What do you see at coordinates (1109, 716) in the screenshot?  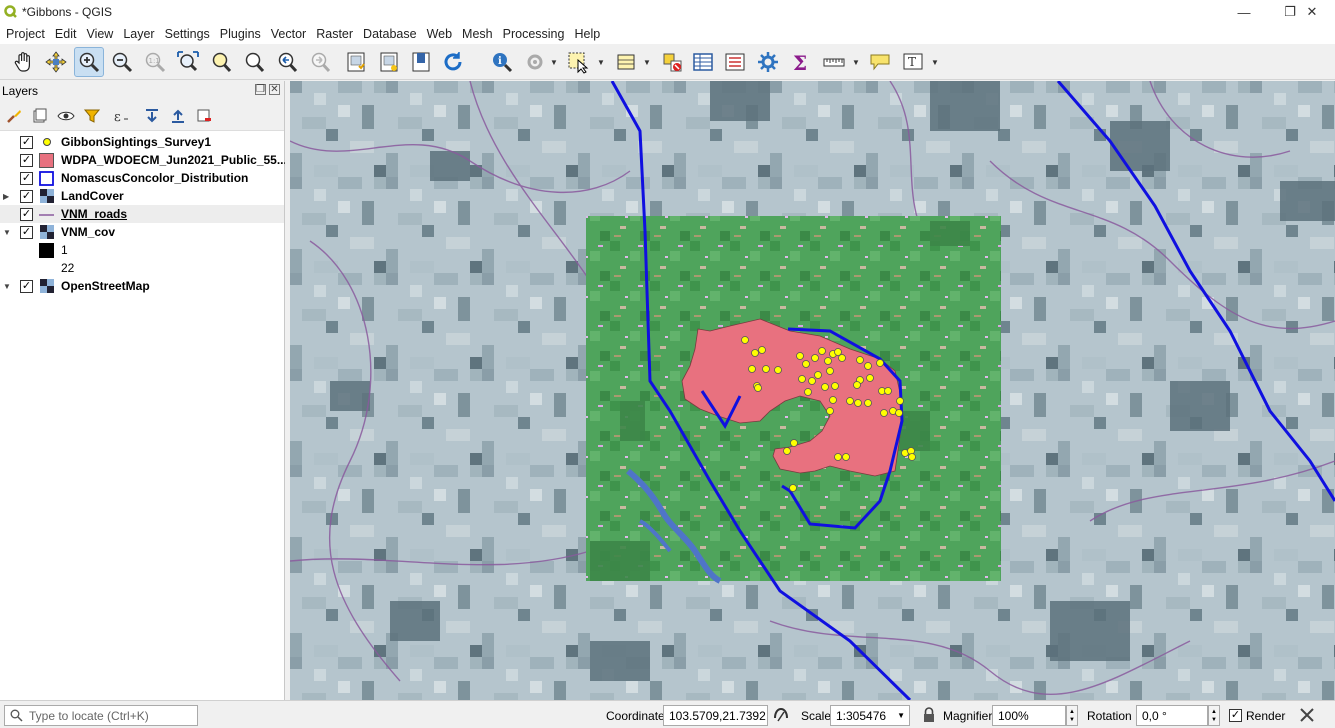 I see `rotation-label: Rotation` at bounding box center [1109, 716].